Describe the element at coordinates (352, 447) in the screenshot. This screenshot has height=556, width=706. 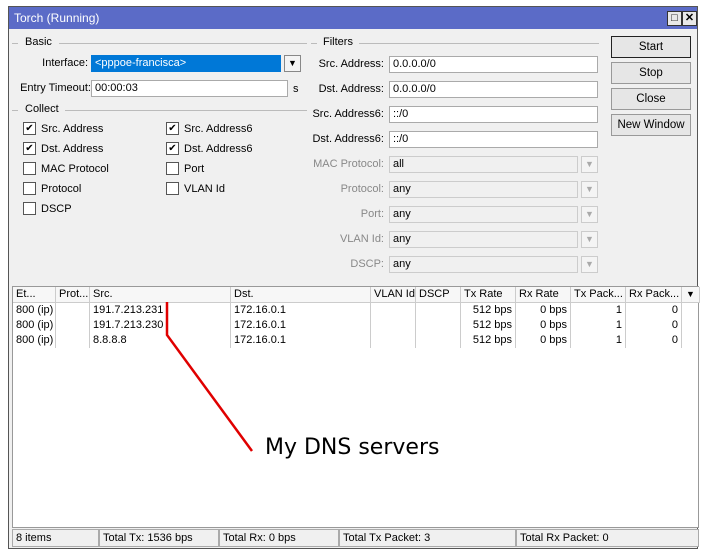
I see `annotation-text: My DNS servers` at that location.